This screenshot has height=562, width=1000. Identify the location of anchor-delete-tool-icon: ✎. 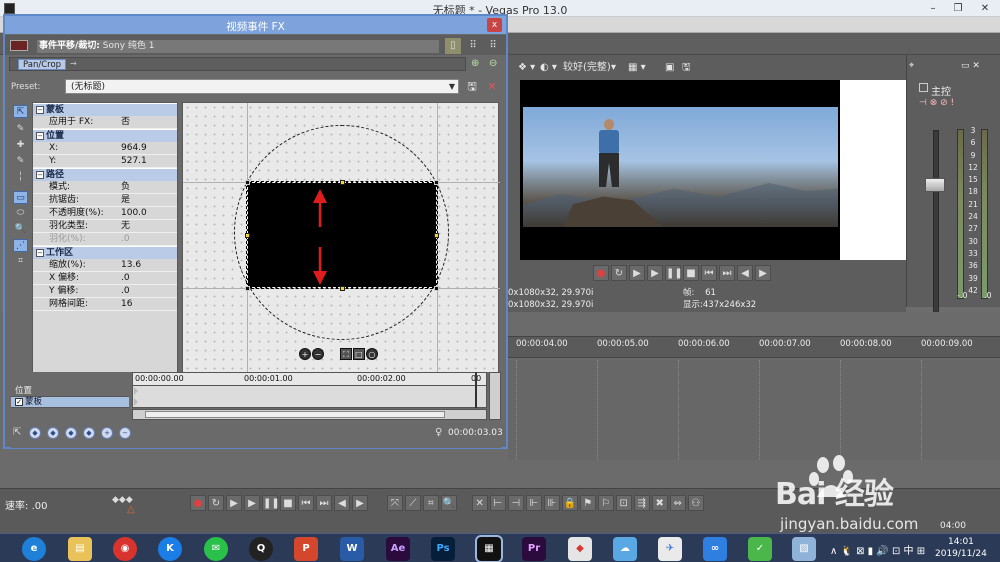
(20, 161).